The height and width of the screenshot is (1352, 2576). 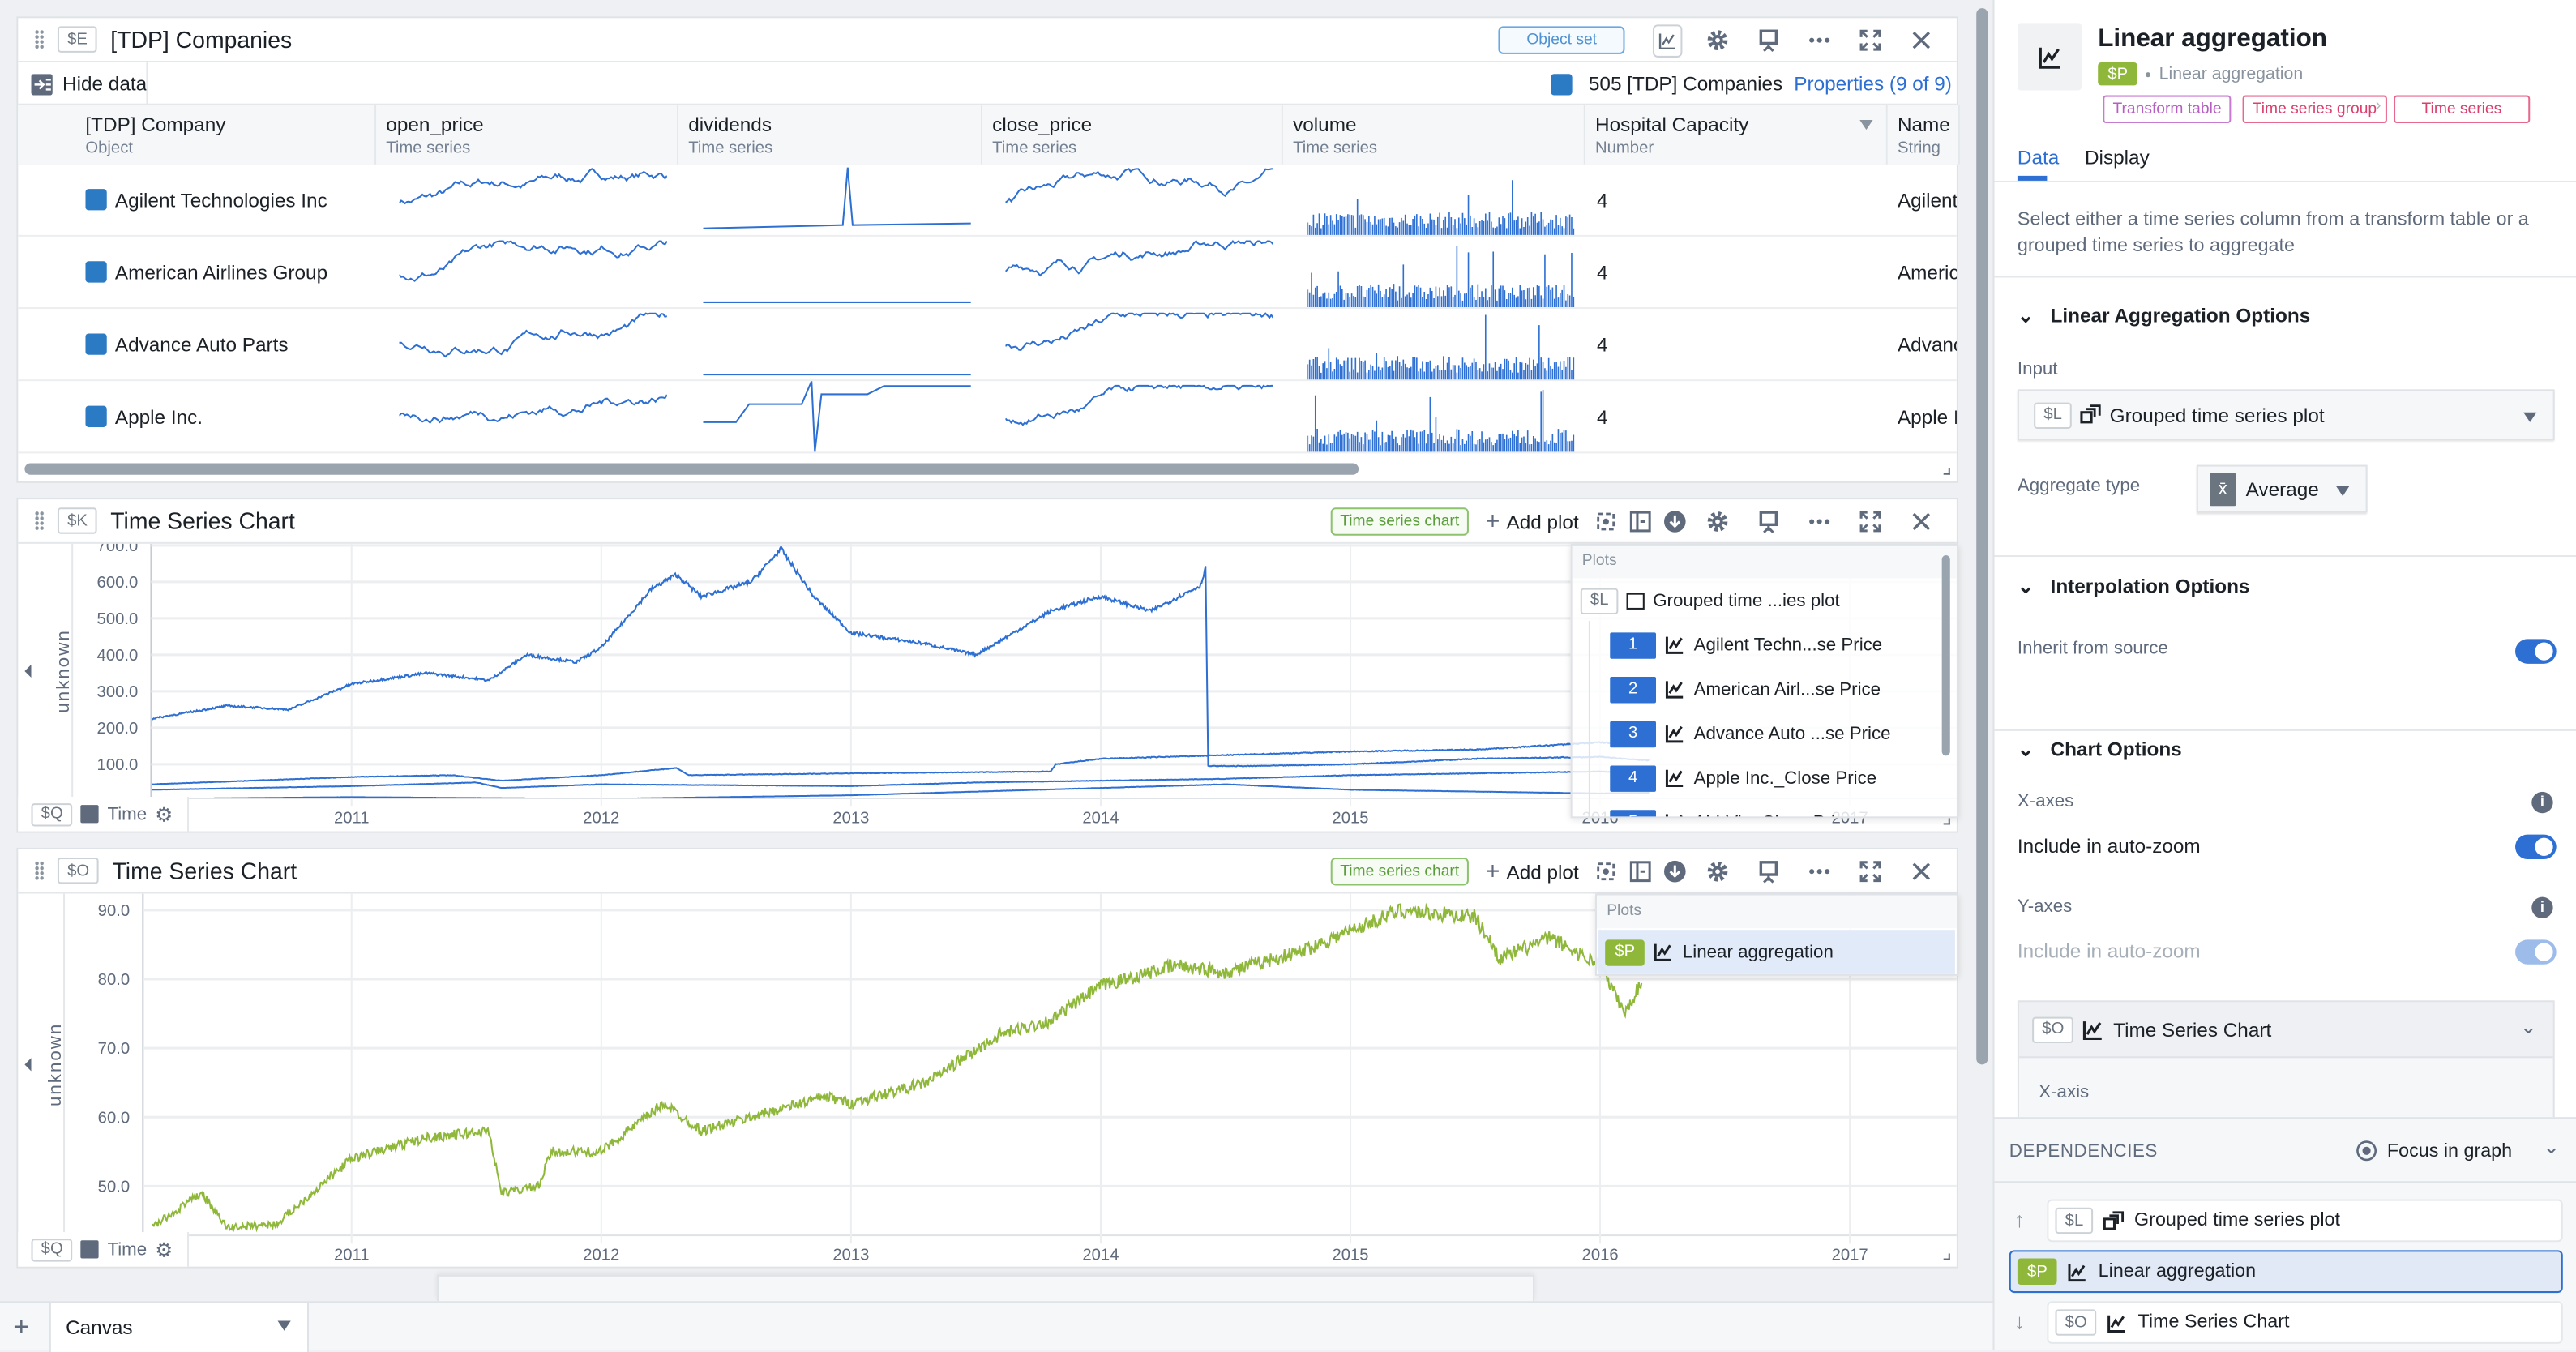 What do you see at coordinates (987, 273) in the screenshot?
I see `table-row: American Airlines Group 4 Americ` at bounding box center [987, 273].